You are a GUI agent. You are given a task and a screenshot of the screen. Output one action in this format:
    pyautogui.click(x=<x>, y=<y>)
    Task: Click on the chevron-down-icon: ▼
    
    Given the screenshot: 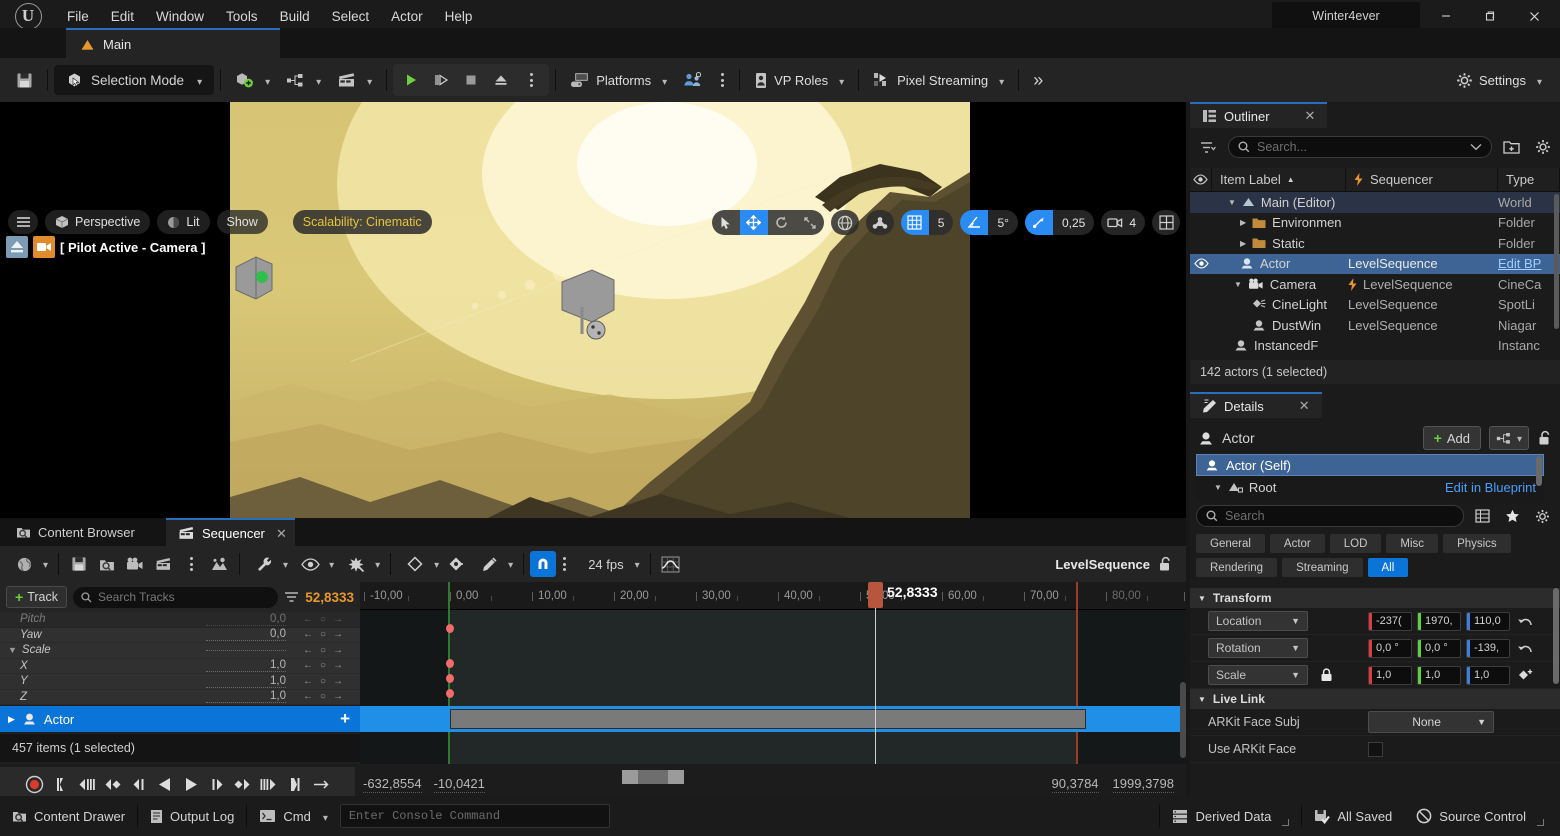 What is the action you would take?
    pyautogui.click(x=1232, y=202)
    